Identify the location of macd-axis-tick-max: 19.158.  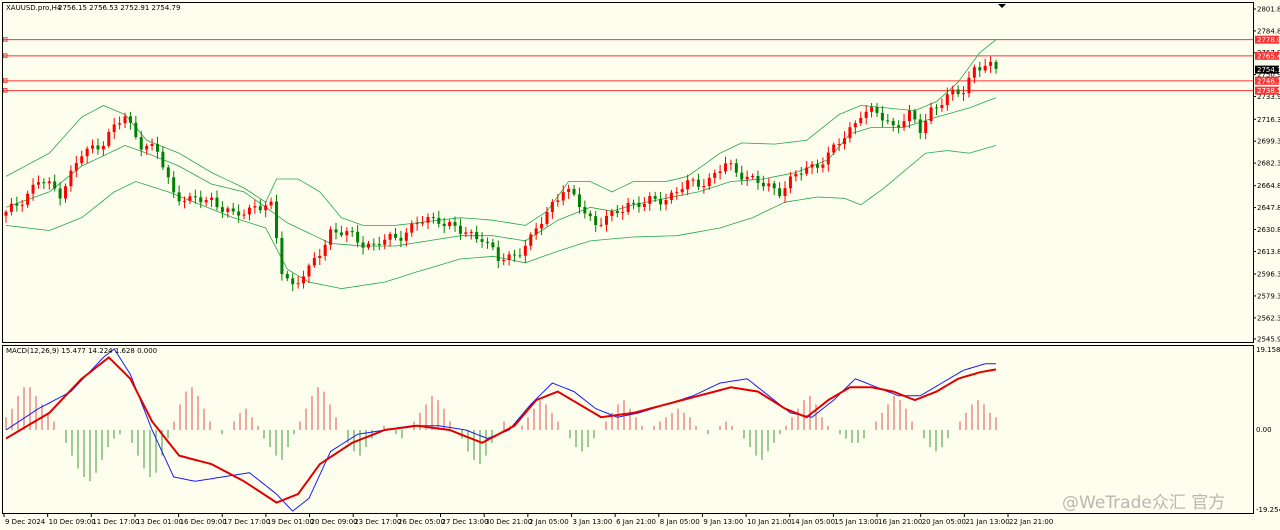
(1268, 350).